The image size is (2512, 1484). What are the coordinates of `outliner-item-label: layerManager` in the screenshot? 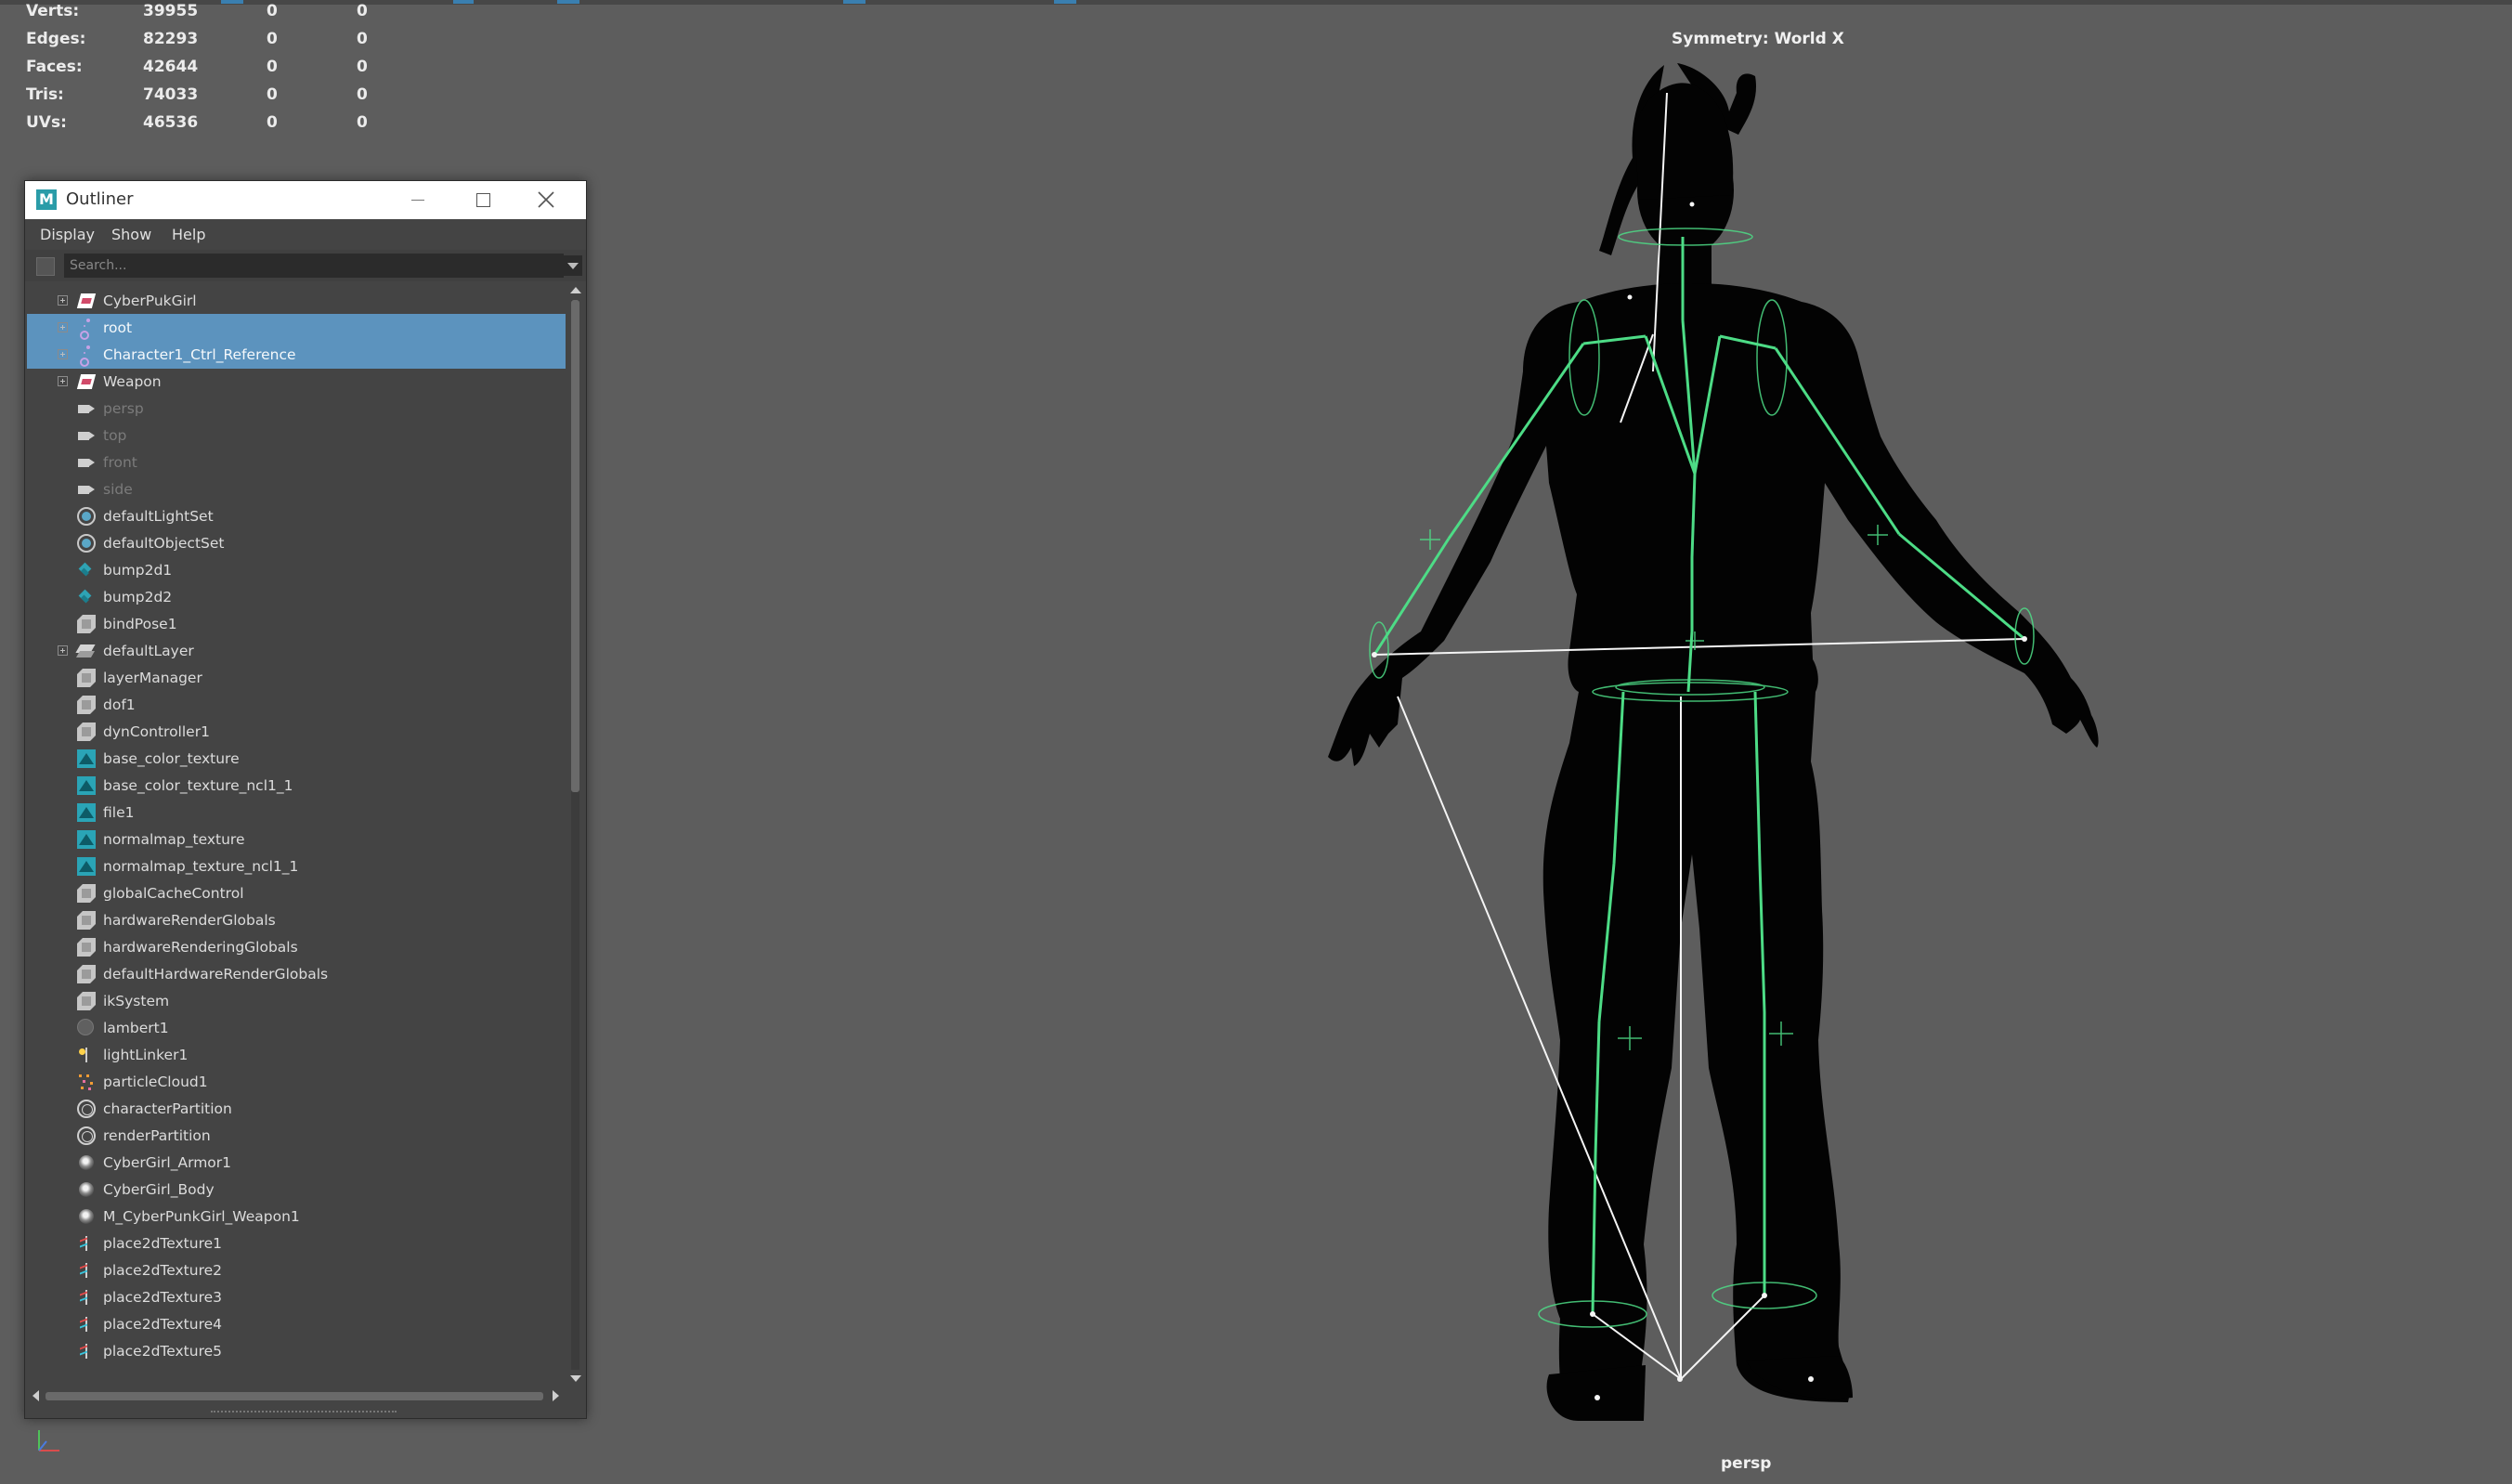 It's located at (153, 678).